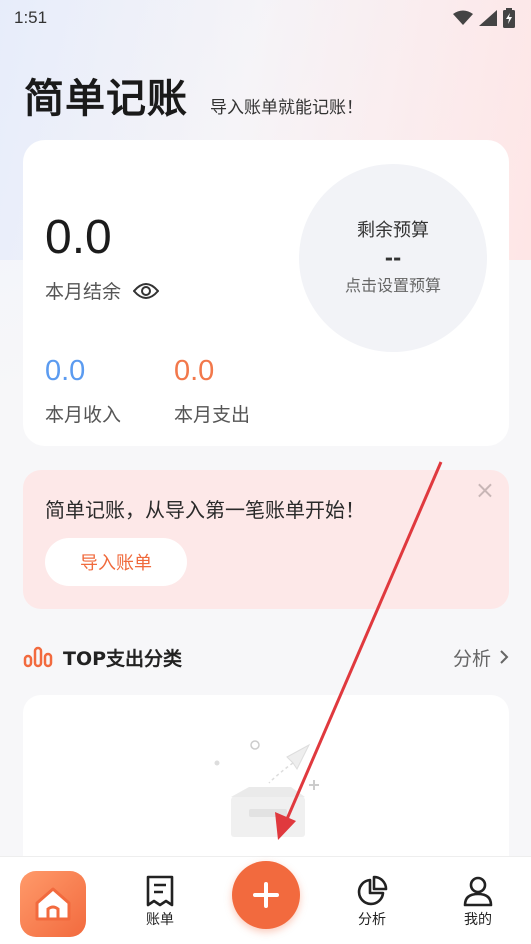 The image size is (531, 944). What do you see at coordinates (83, 391) in the screenshot?
I see `monthly-income: 0.0 本月收入` at bounding box center [83, 391].